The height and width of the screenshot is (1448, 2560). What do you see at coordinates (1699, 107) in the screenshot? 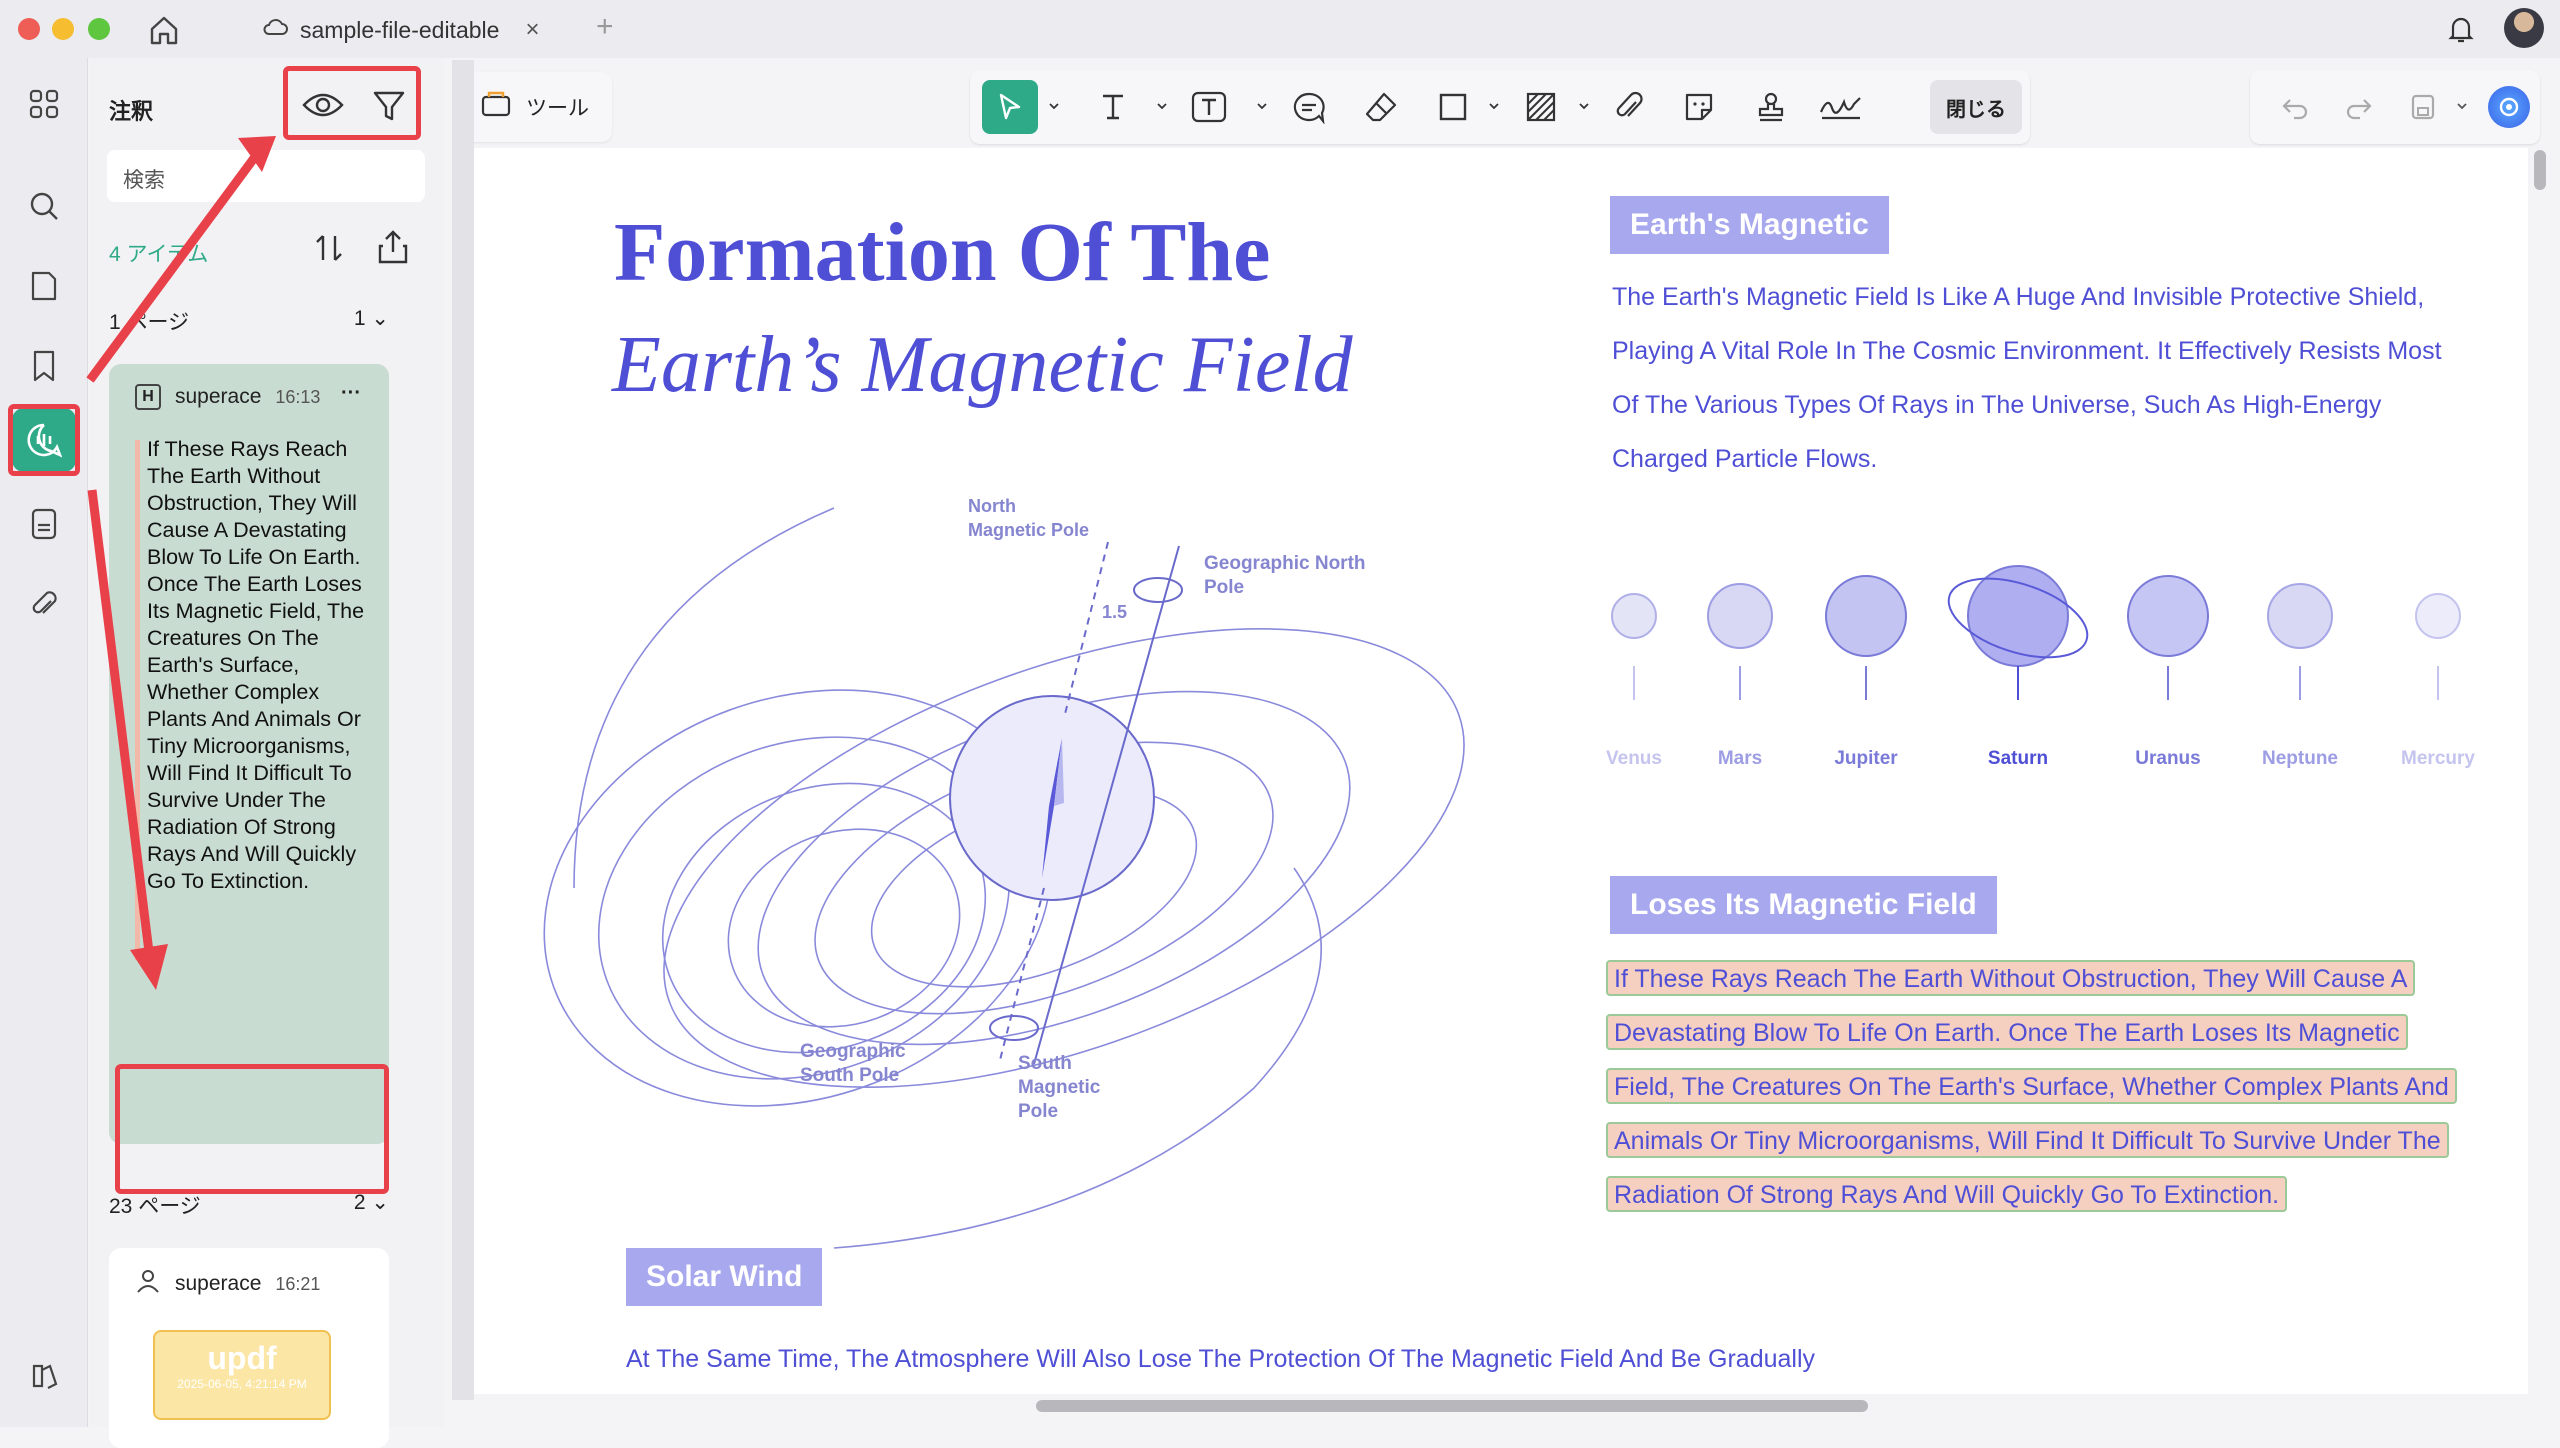
I see `sticker-tool-button` at bounding box center [1699, 107].